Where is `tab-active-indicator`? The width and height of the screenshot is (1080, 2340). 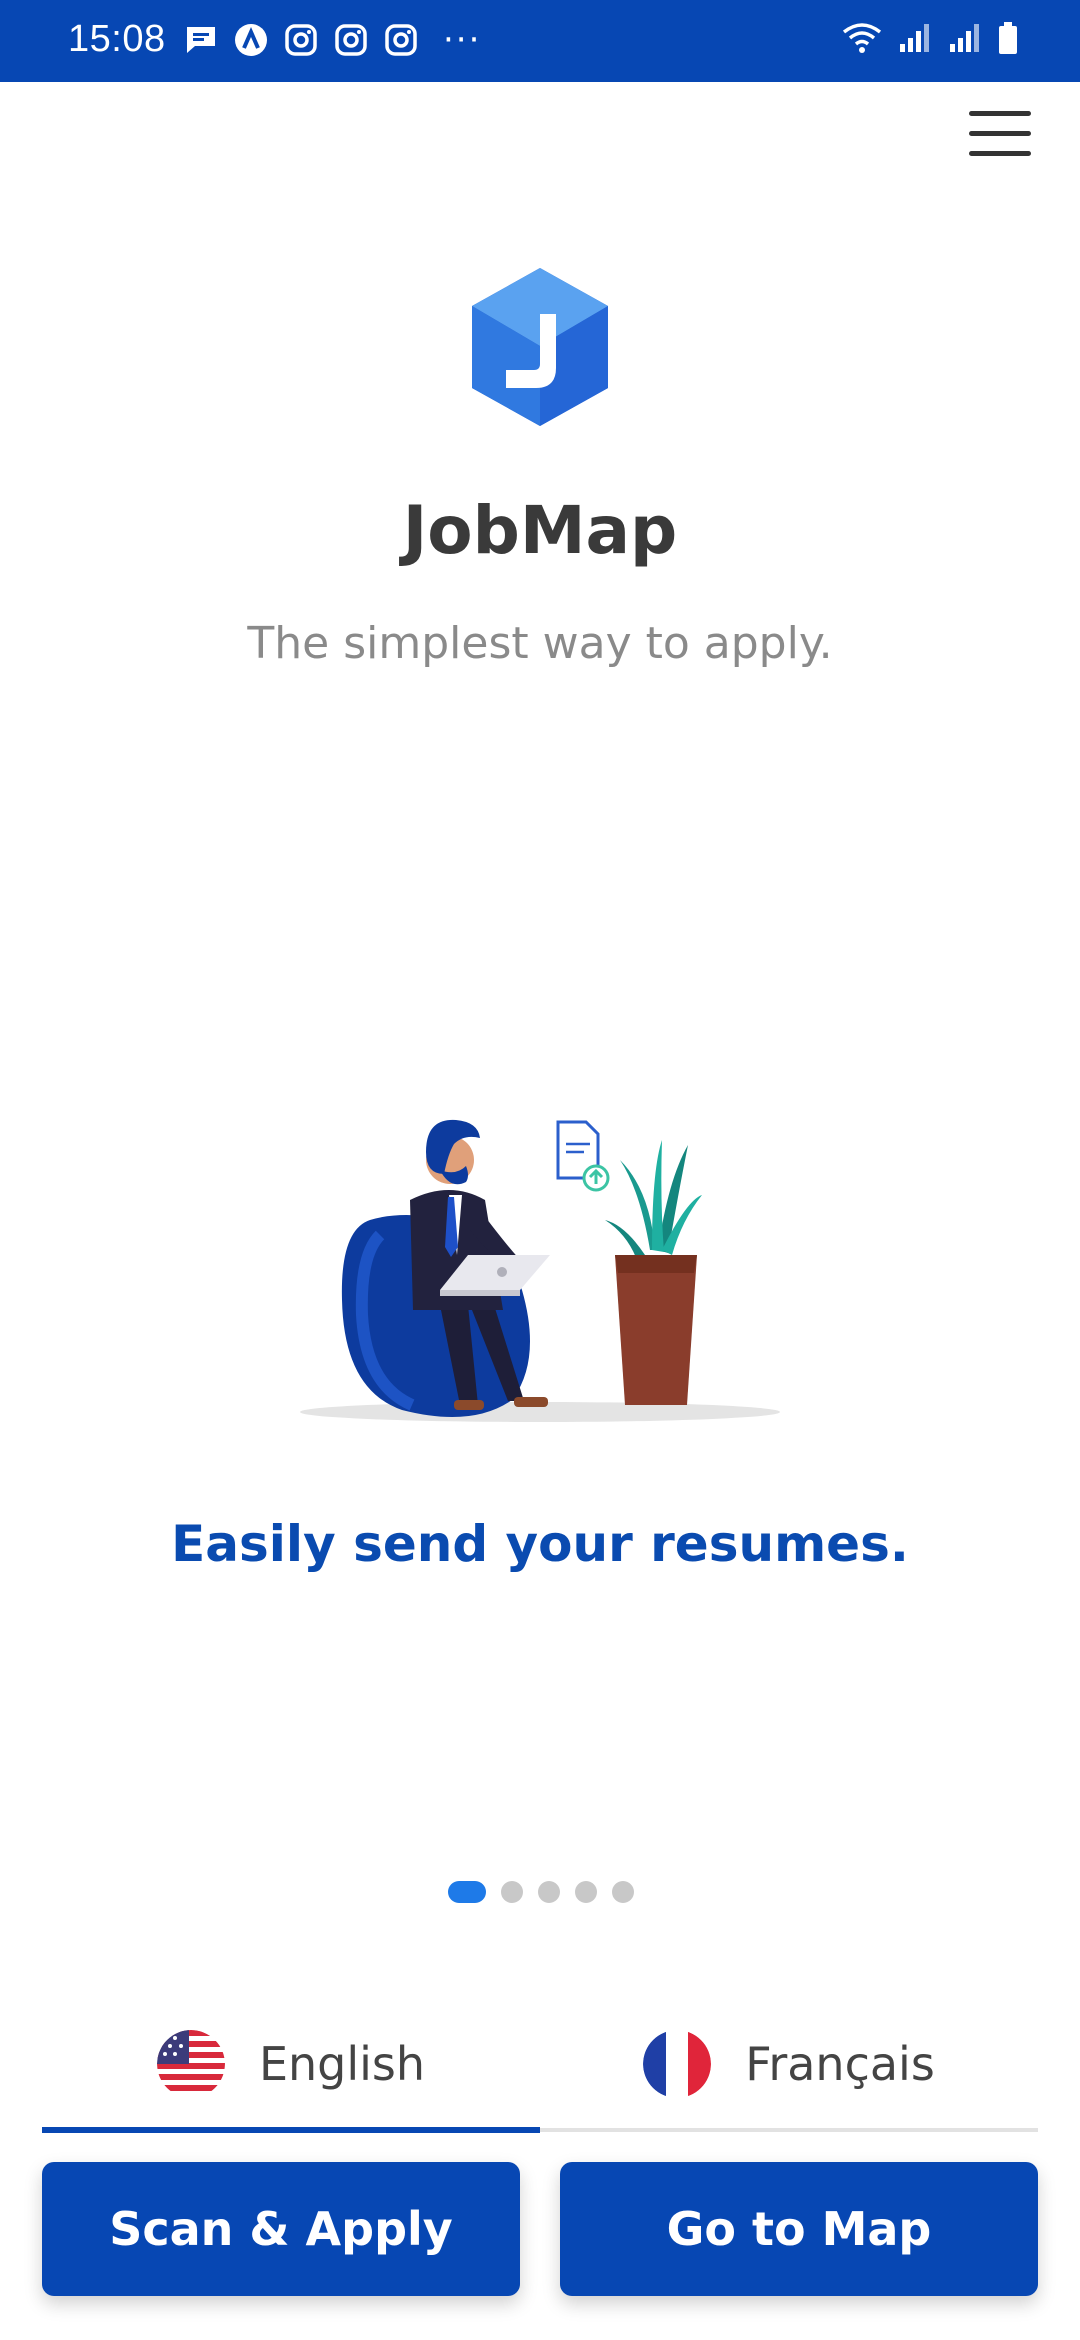 tab-active-indicator is located at coordinates (291, 2130).